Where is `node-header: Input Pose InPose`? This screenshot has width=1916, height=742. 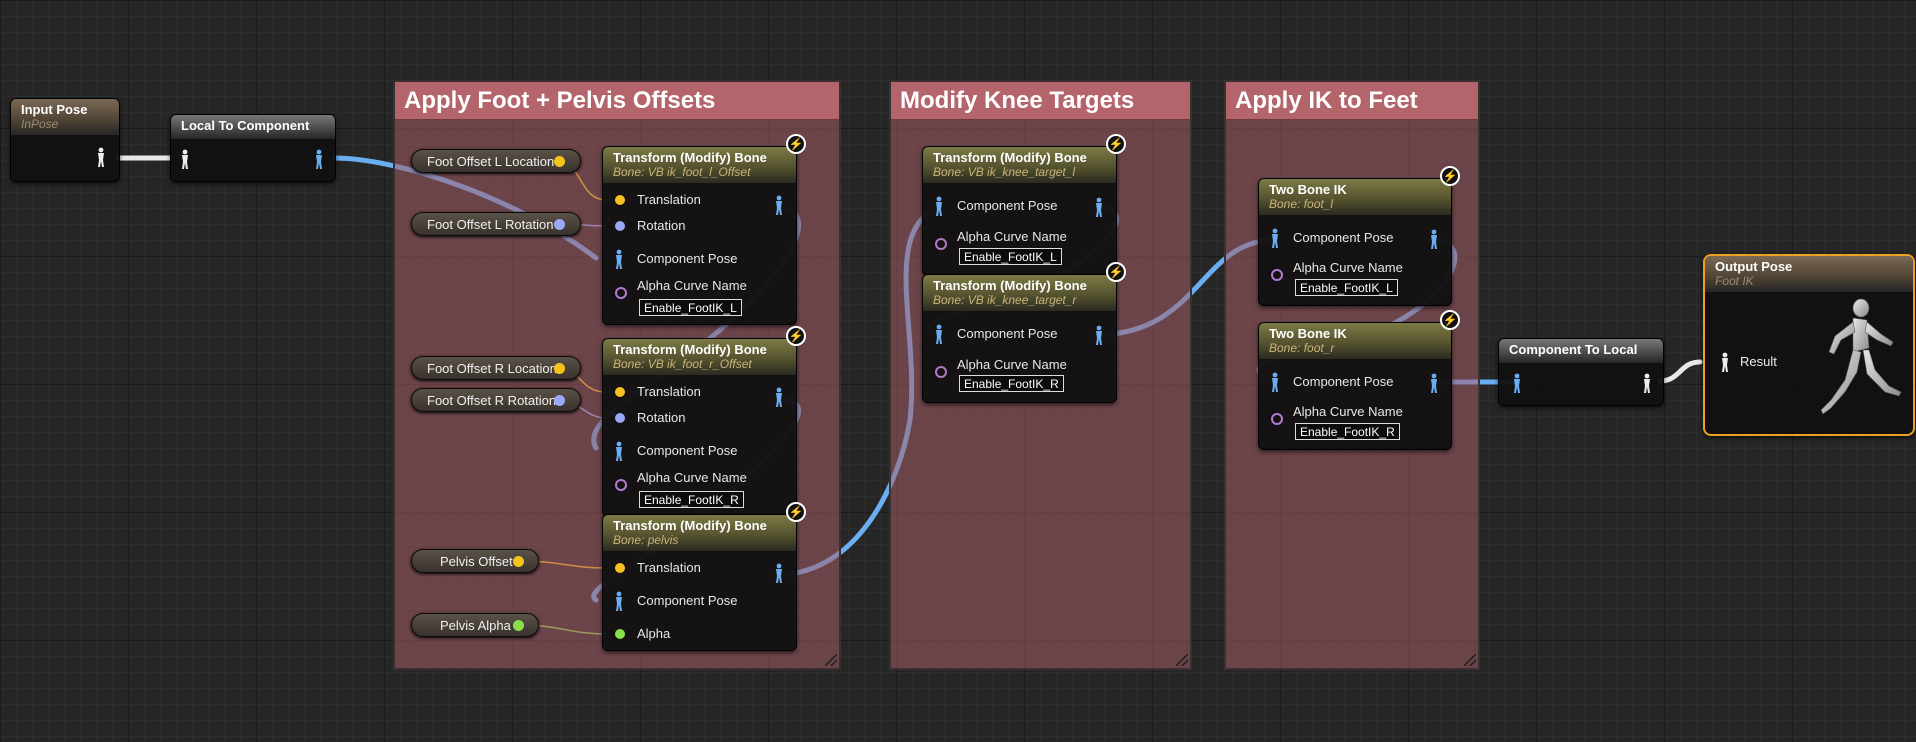 node-header: Input Pose InPose is located at coordinates (65, 117).